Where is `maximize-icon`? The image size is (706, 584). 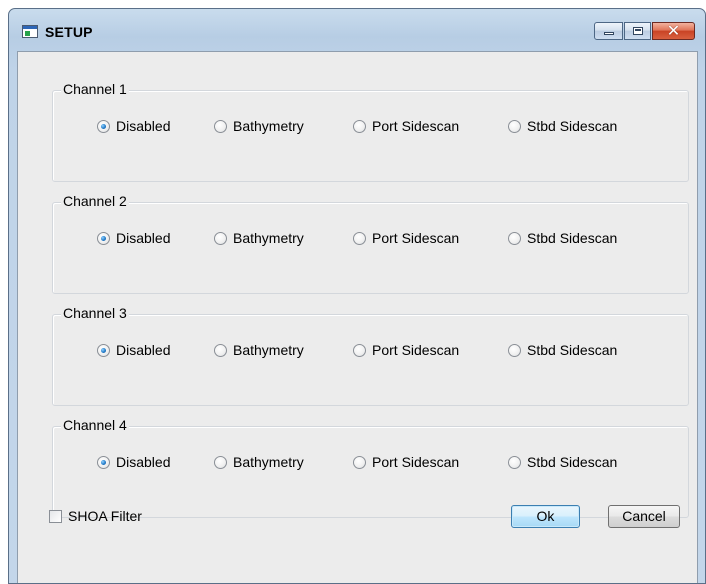
maximize-icon is located at coordinates (638, 31).